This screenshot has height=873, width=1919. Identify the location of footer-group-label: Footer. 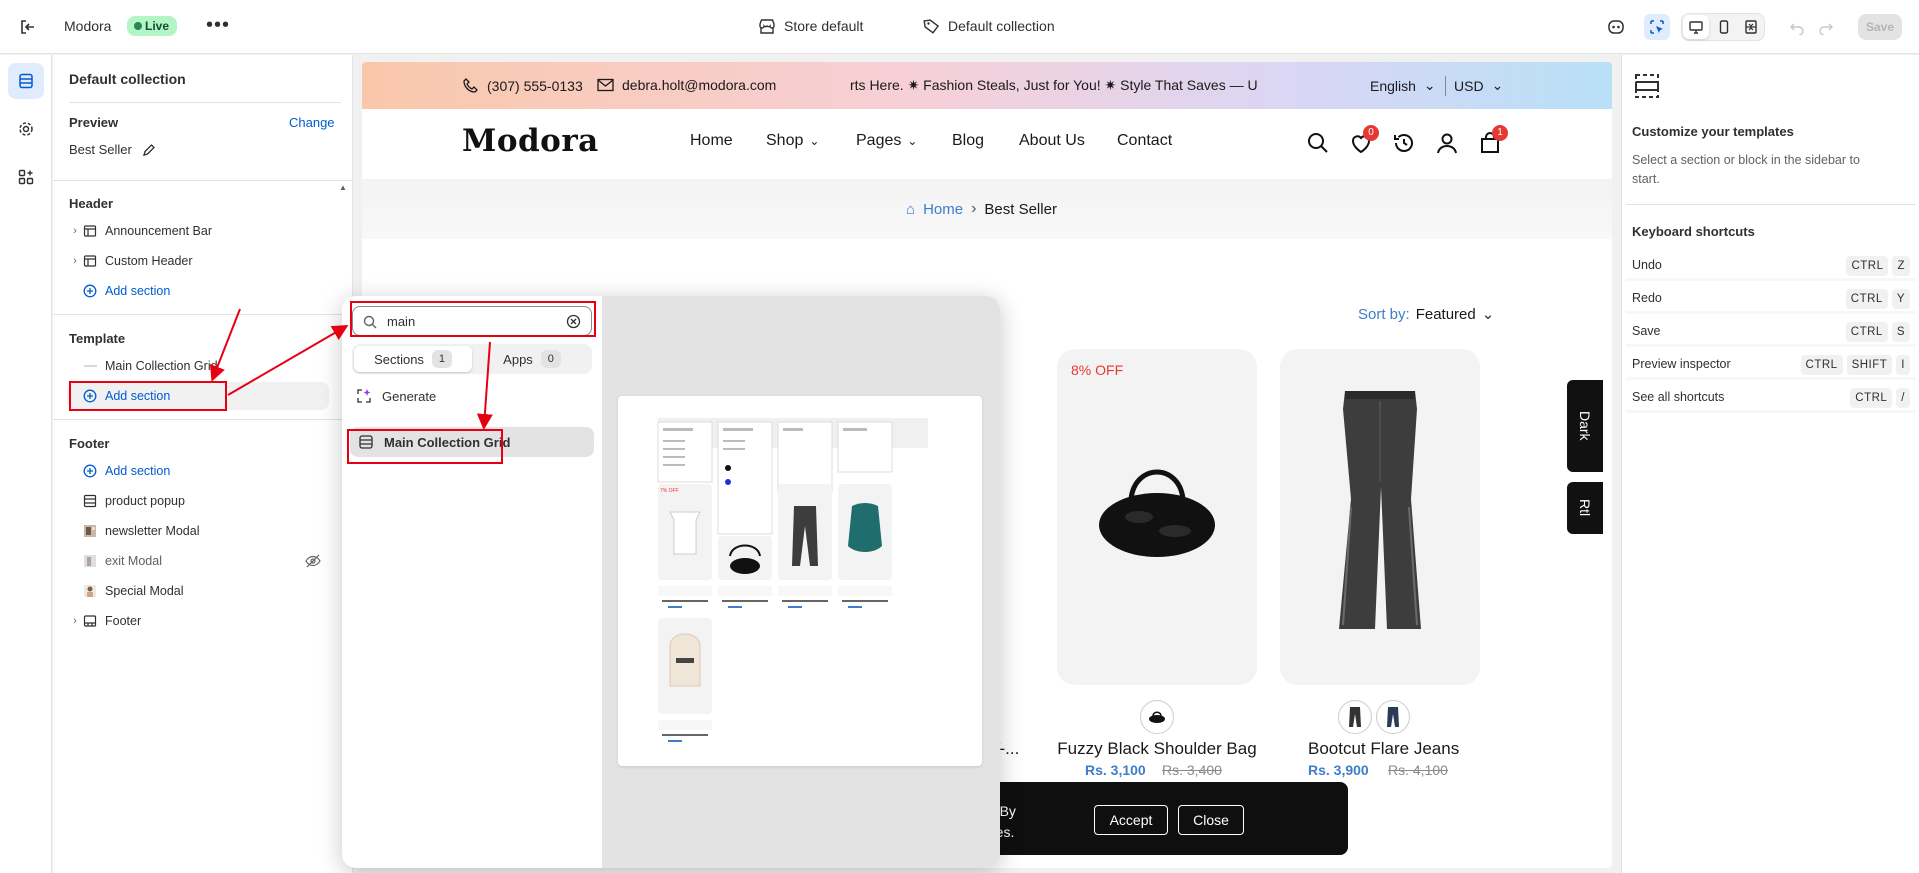
(89, 443).